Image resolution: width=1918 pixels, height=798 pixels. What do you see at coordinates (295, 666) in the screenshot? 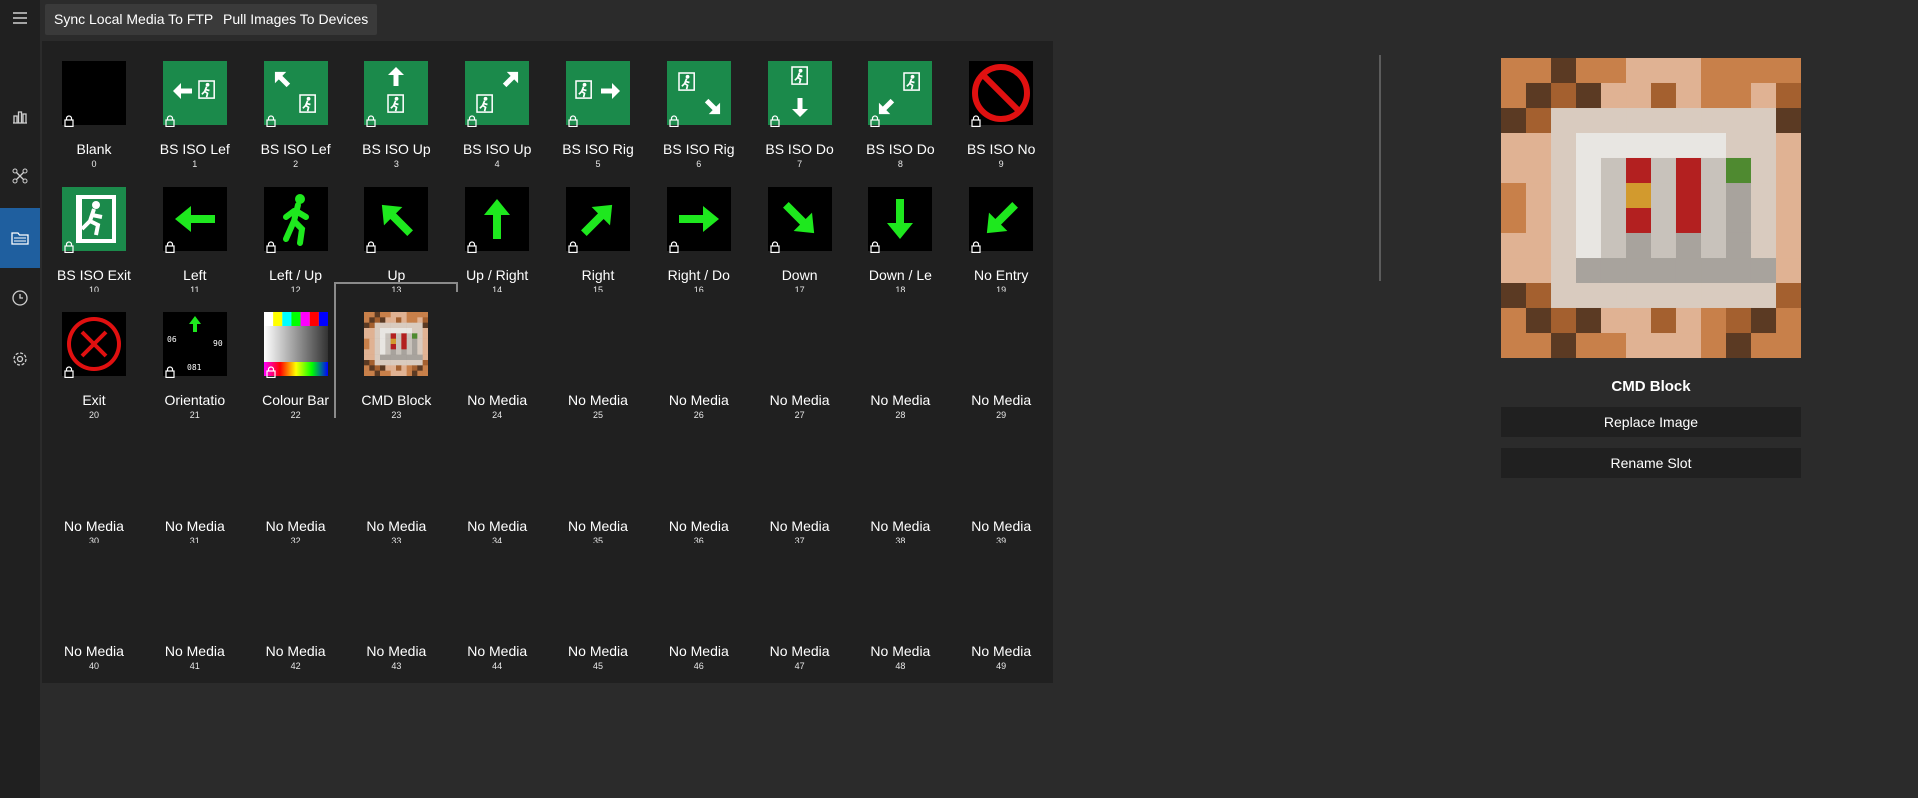
I see `slot-index: 42` at bounding box center [295, 666].